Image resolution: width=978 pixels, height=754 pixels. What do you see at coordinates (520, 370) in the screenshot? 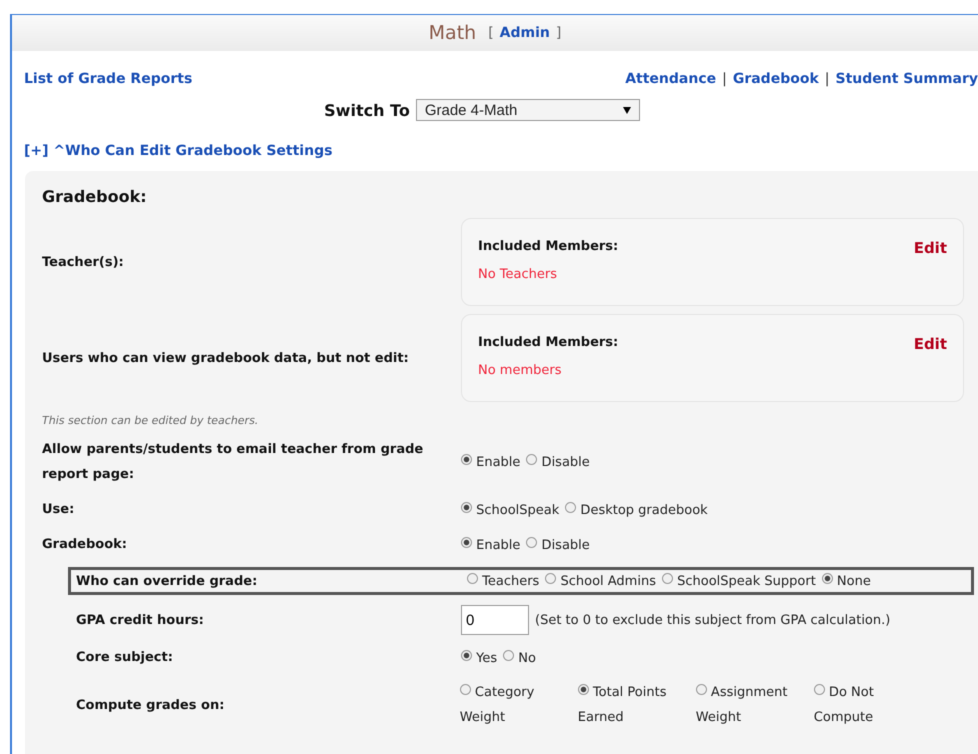
I see `empty-message: No members` at bounding box center [520, 370].